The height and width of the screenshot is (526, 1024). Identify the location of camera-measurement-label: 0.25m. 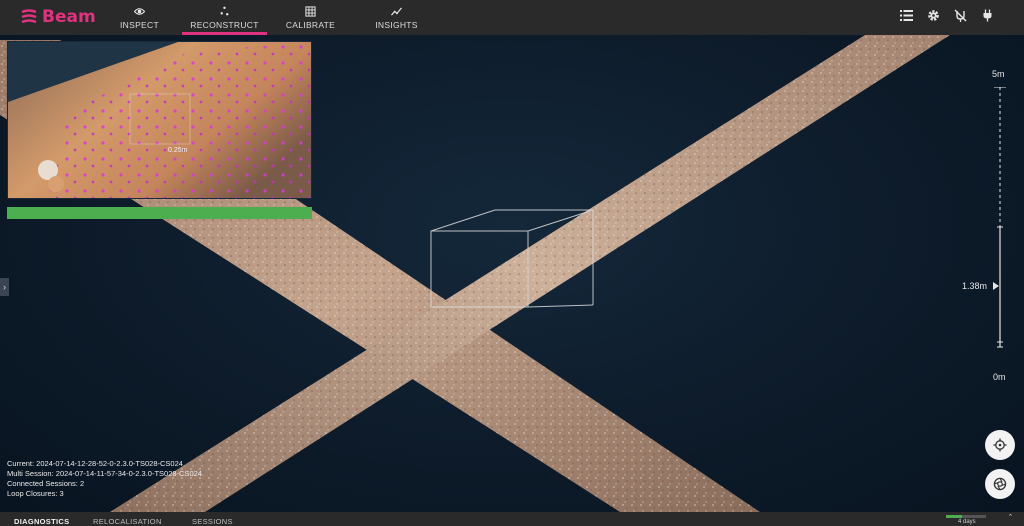
(178, 150).